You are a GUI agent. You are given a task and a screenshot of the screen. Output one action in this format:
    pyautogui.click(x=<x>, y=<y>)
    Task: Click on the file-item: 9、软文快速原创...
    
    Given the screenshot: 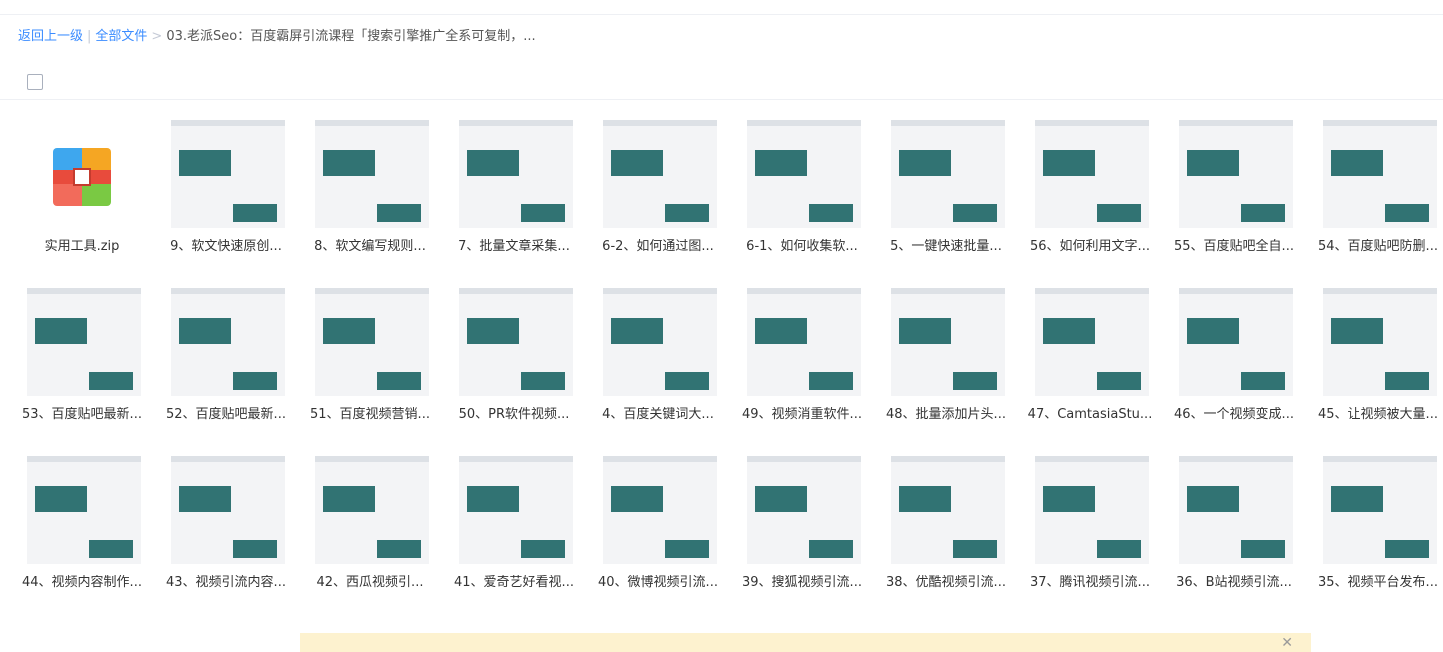 What is the action you would take?
    pyautogui.click(x=226, y=190)
    